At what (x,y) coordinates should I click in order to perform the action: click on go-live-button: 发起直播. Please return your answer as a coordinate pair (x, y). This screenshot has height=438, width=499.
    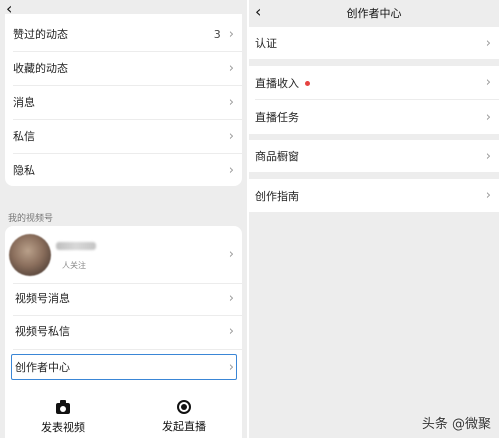
    Looking at the image, I should click on (184, 417).